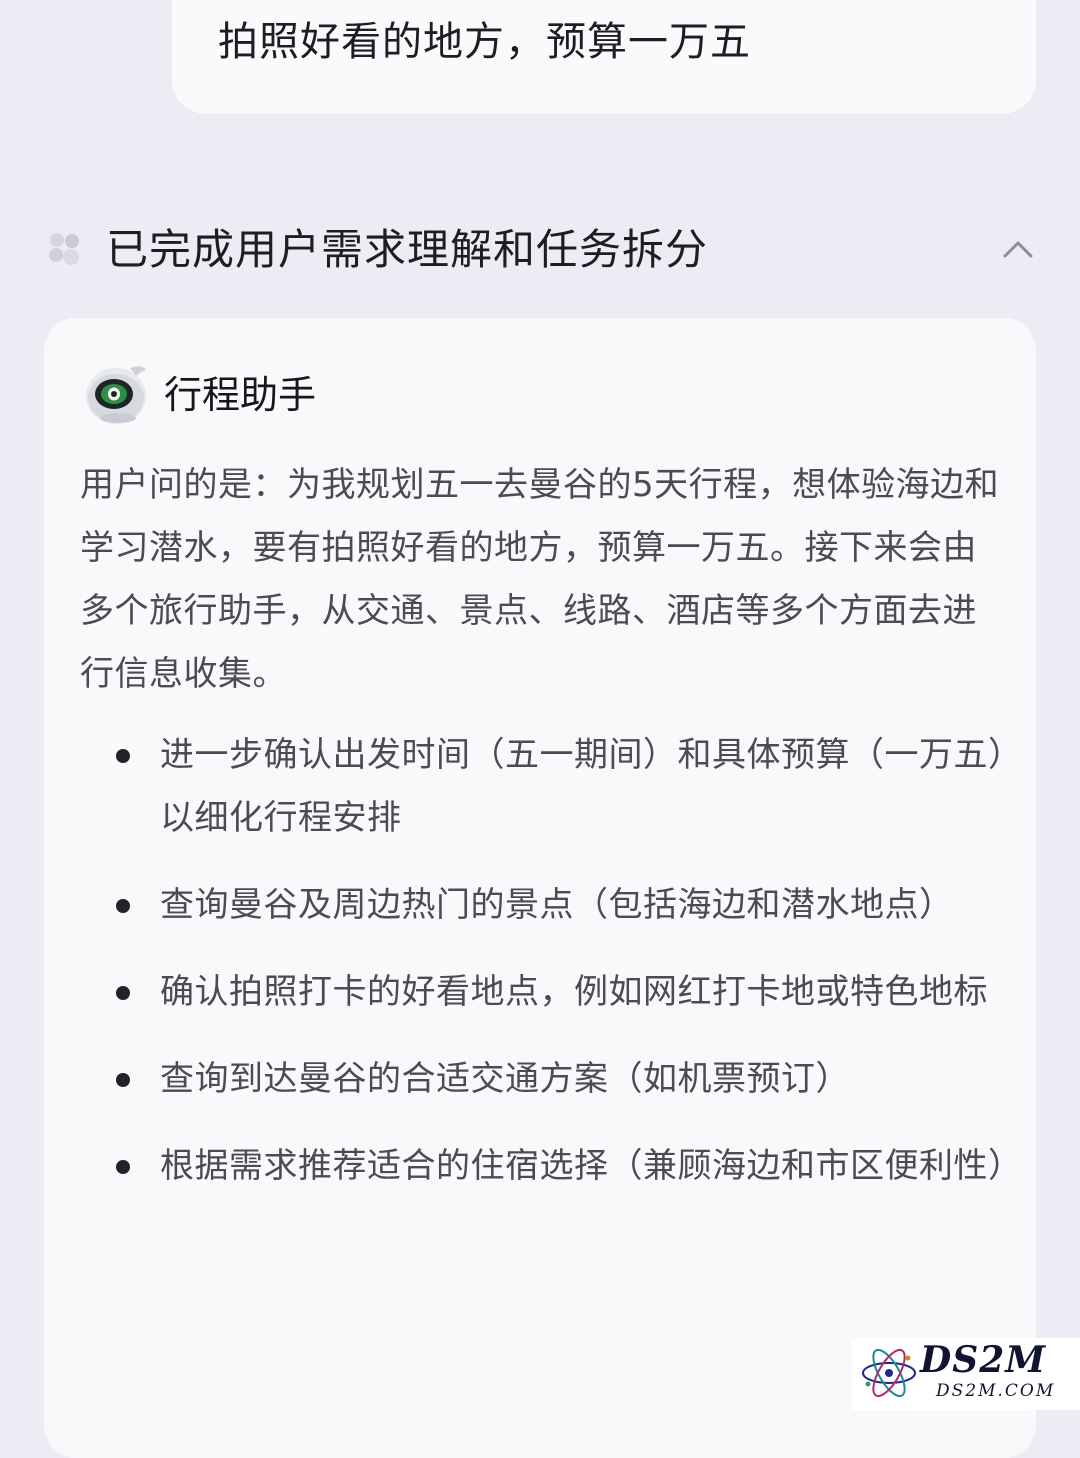 The image size is (1080, 1458). Describe the element at coordinates (1018, 249) in the screenshot. I see `chevron-up-icon` at that location.